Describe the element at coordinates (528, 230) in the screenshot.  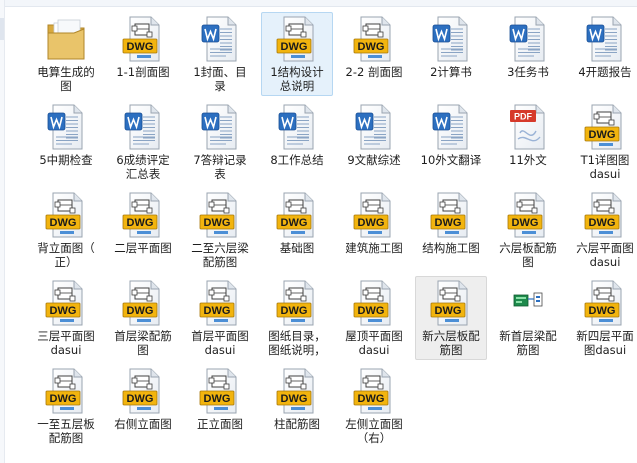
I see `file-item: DWG 六层板配筋 图` at that location.